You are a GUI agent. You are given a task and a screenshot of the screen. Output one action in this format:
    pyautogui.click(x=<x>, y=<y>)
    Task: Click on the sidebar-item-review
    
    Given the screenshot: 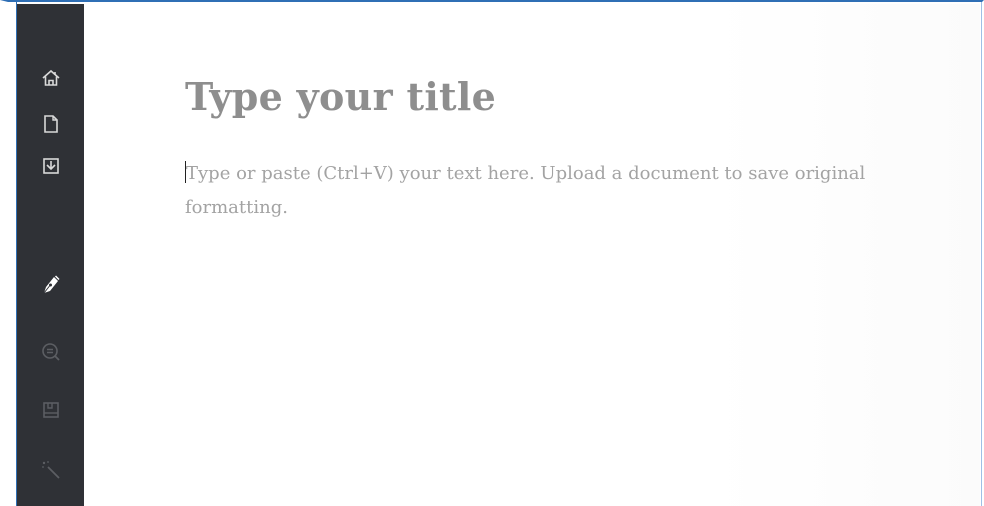 What is the action you would take?
    pyautogui.click(x=50, y=352)
    